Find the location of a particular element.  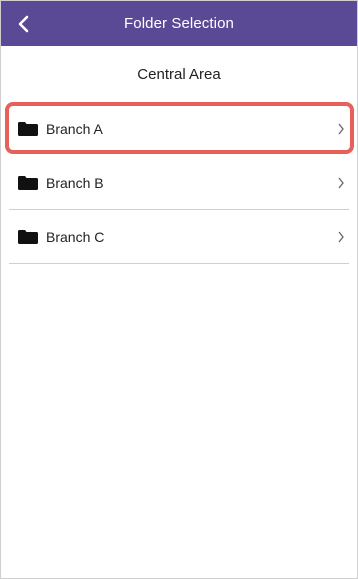

folder-item-branch-b: Branch B is located at coordinates (179, 183).